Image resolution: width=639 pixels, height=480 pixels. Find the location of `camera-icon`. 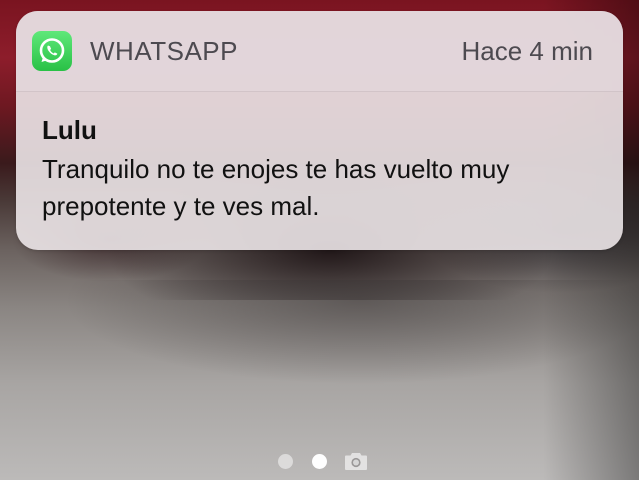

camera-icon is located at coordinates (356, 461).